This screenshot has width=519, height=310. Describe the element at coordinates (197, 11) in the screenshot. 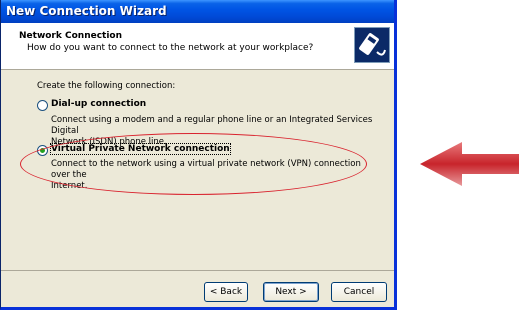

I see `title-bar: New Connection Wizard` at that location.